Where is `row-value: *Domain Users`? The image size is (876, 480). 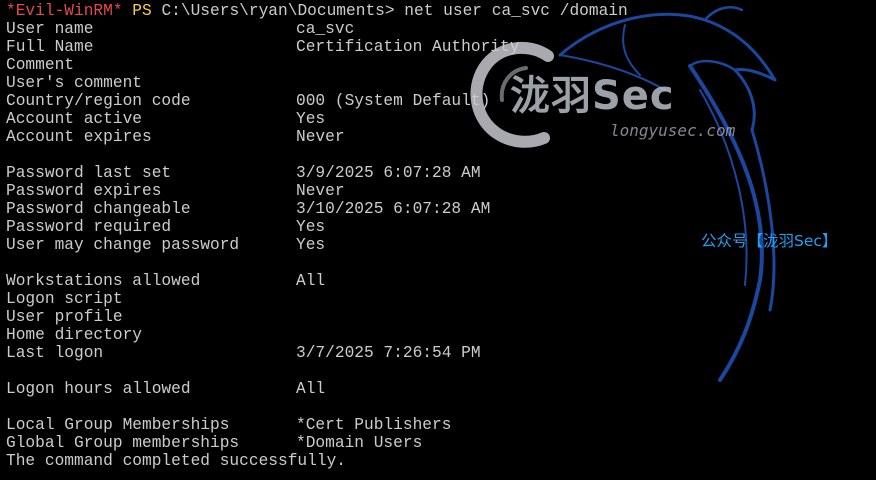
row-value: *Domain Users is located at coordinates (359, 443).